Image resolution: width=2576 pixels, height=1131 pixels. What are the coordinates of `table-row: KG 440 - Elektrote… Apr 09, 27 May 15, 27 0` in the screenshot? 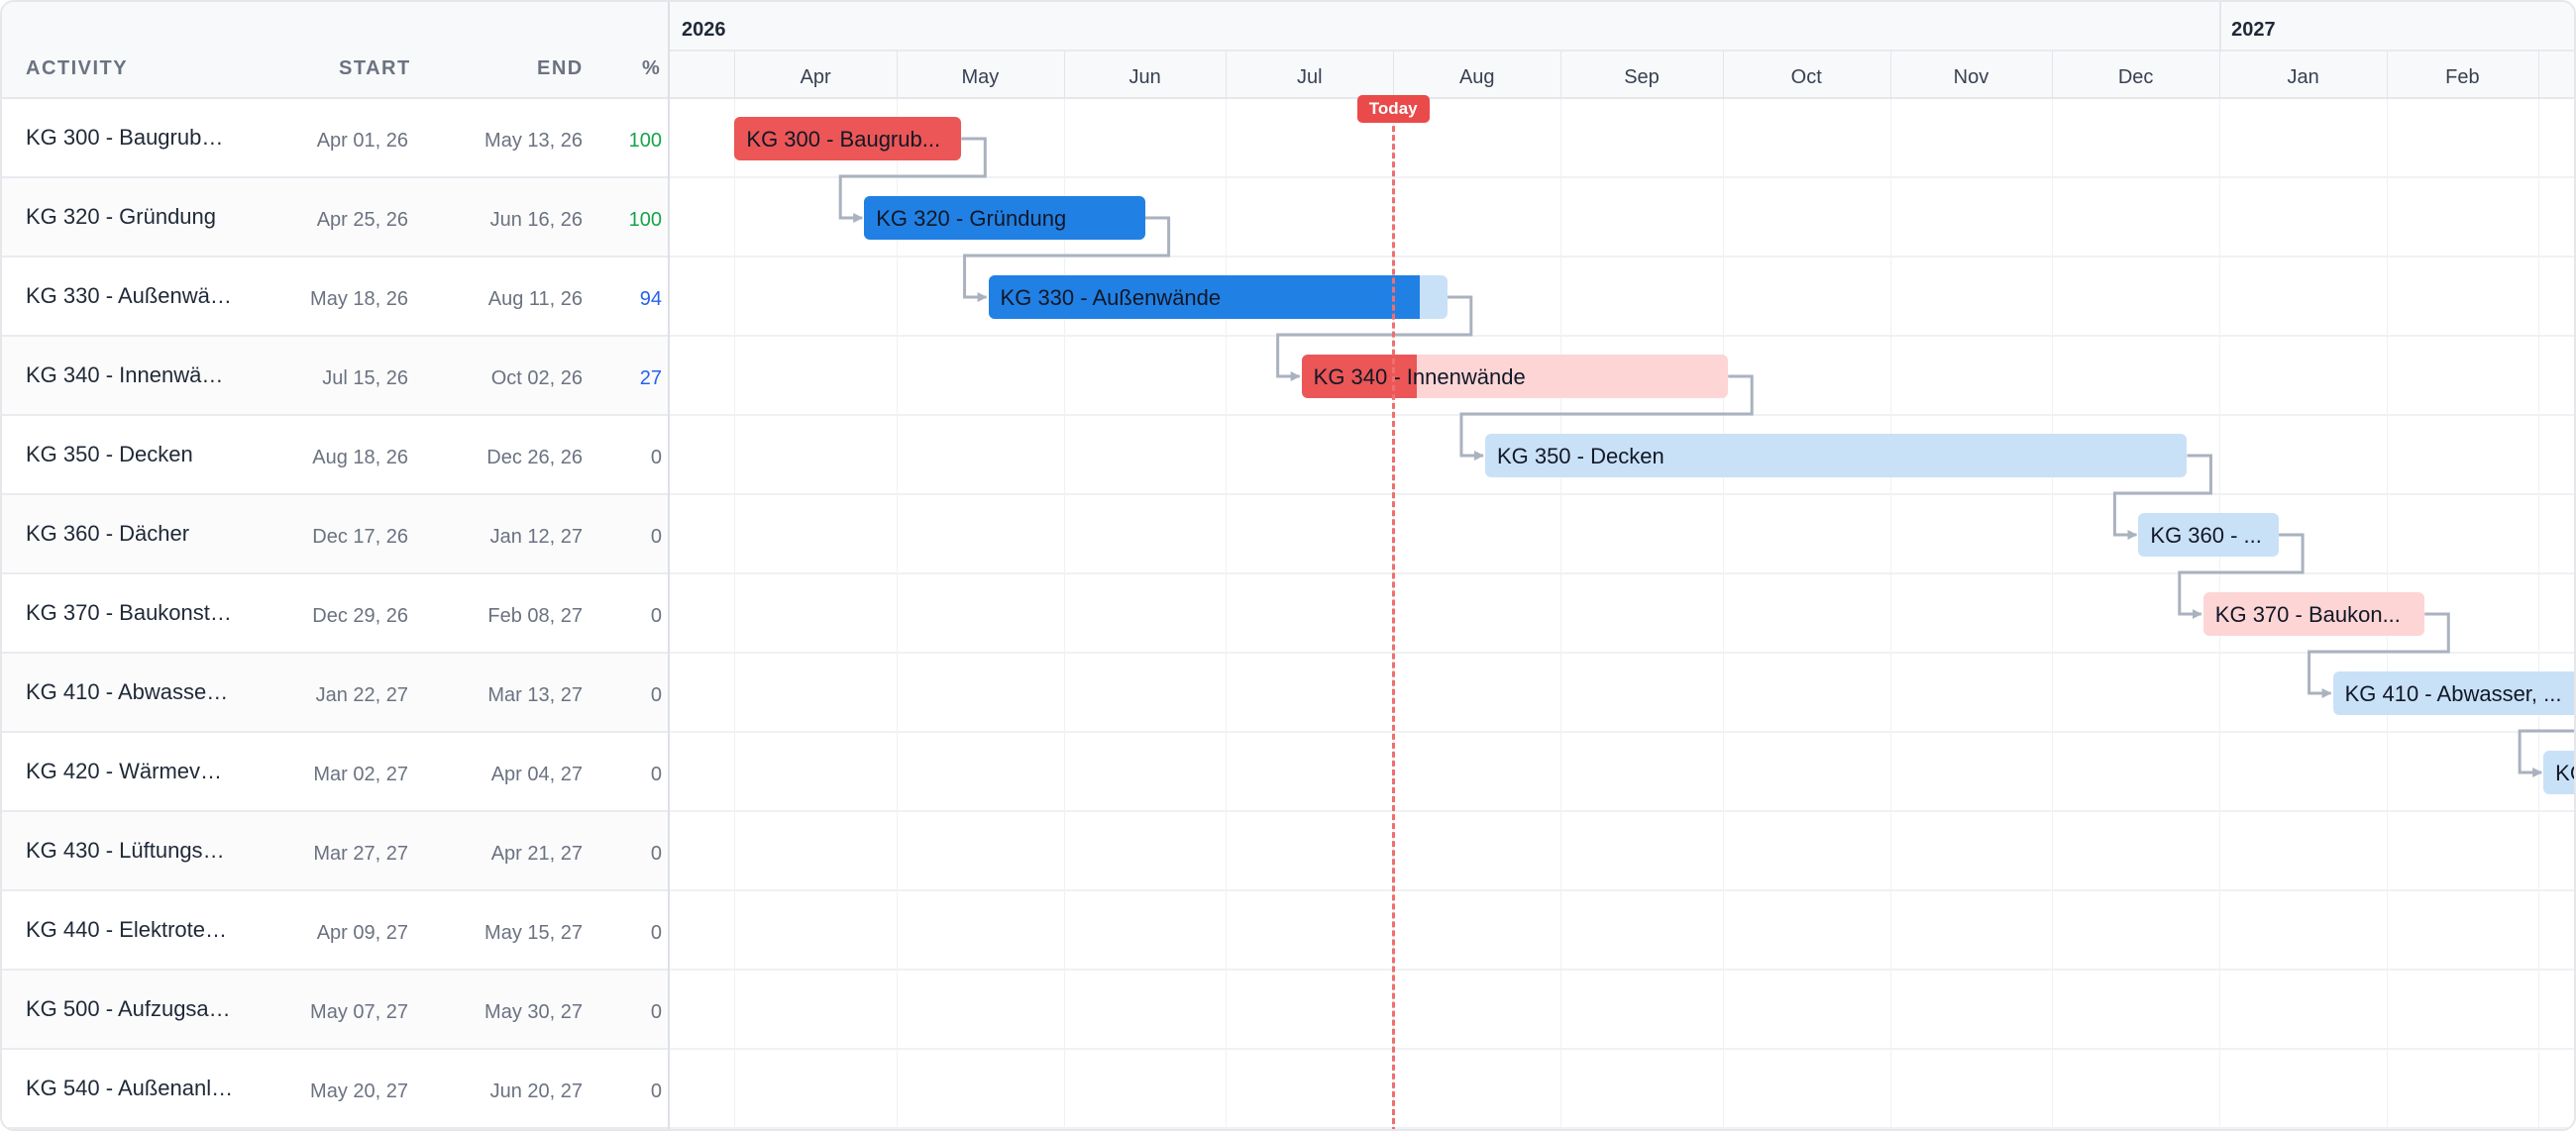 It's located at (335, 931).